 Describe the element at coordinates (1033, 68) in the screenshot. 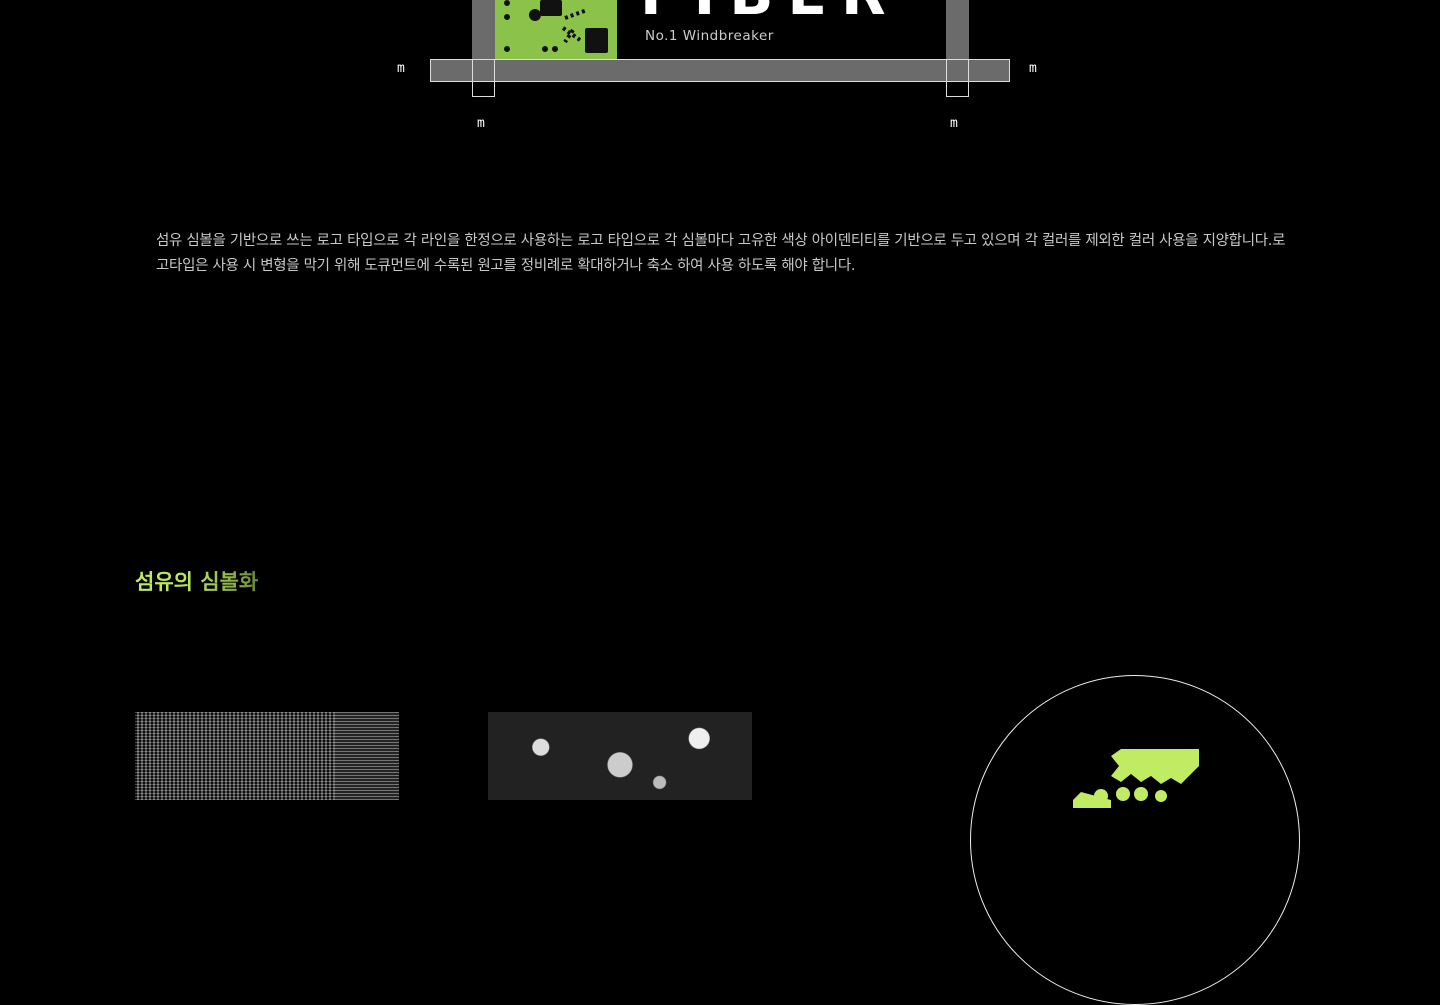

I see `clearspace-label-right: m` at that location.